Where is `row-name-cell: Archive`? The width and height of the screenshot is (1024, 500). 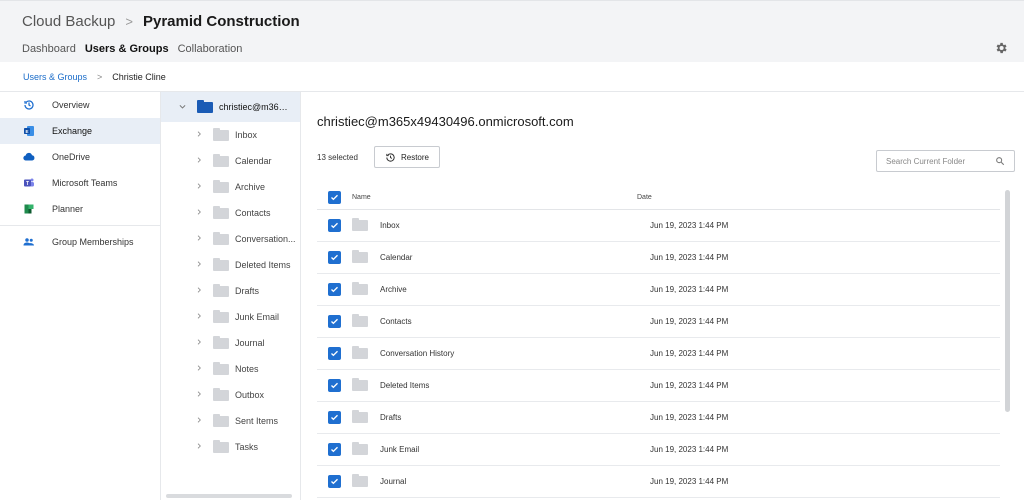 row-name-cell: Archive is located at coordinates (494, 288).